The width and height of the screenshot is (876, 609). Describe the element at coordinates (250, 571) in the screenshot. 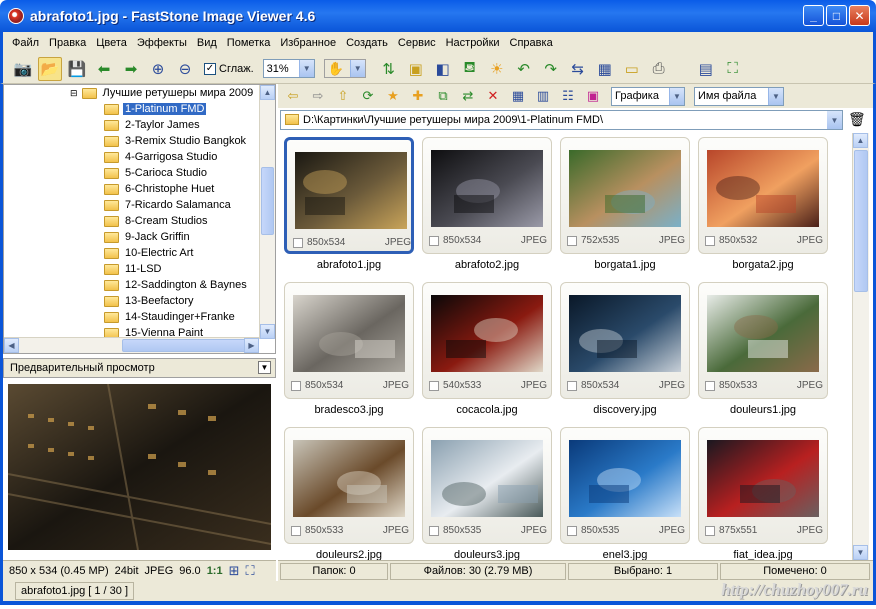

I see `fullscreen-small-icon: ⛶` at that location.